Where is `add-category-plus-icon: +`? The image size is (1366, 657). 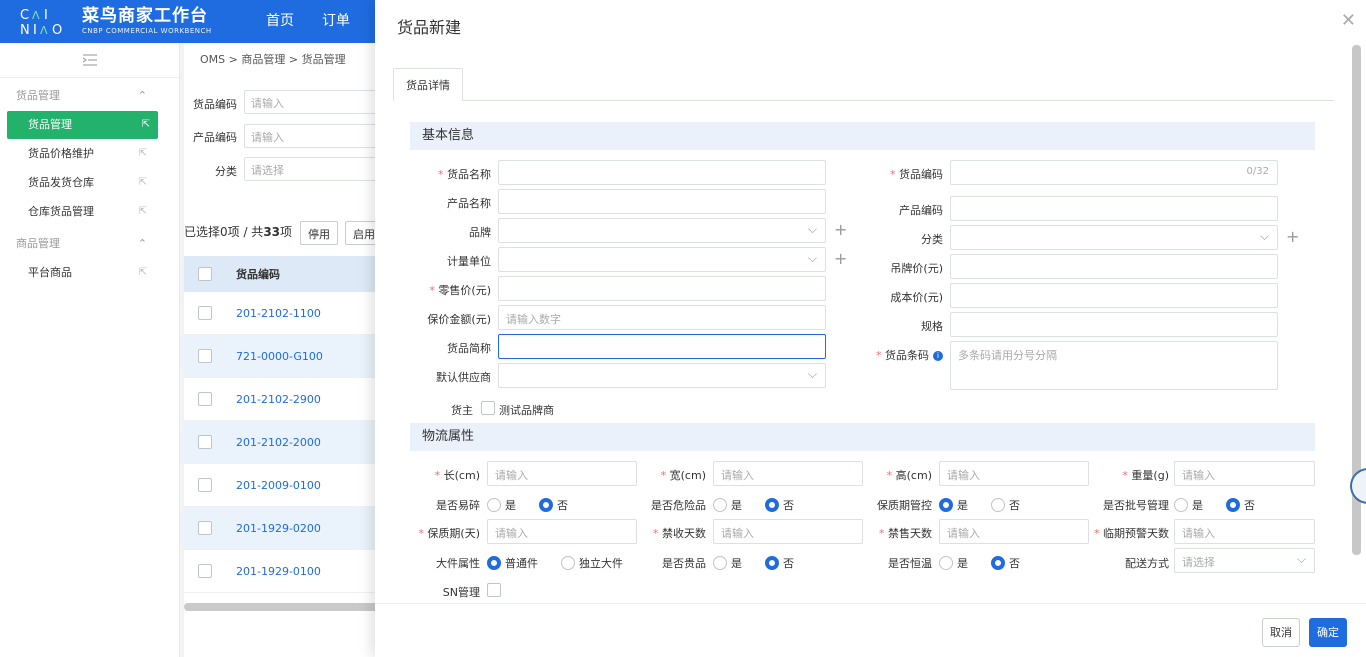
add-category-plus-icon: + is located at coordinates (1292, 236).